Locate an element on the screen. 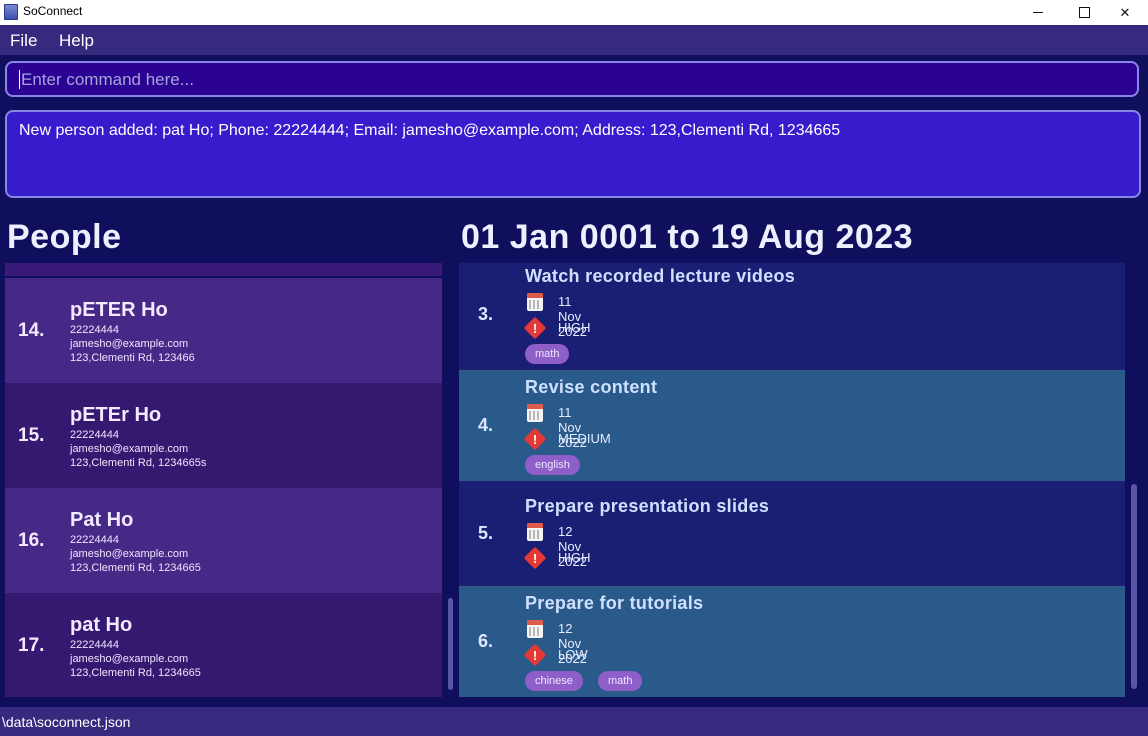  window-title: SoConnect is located at coordinates (53, 11).